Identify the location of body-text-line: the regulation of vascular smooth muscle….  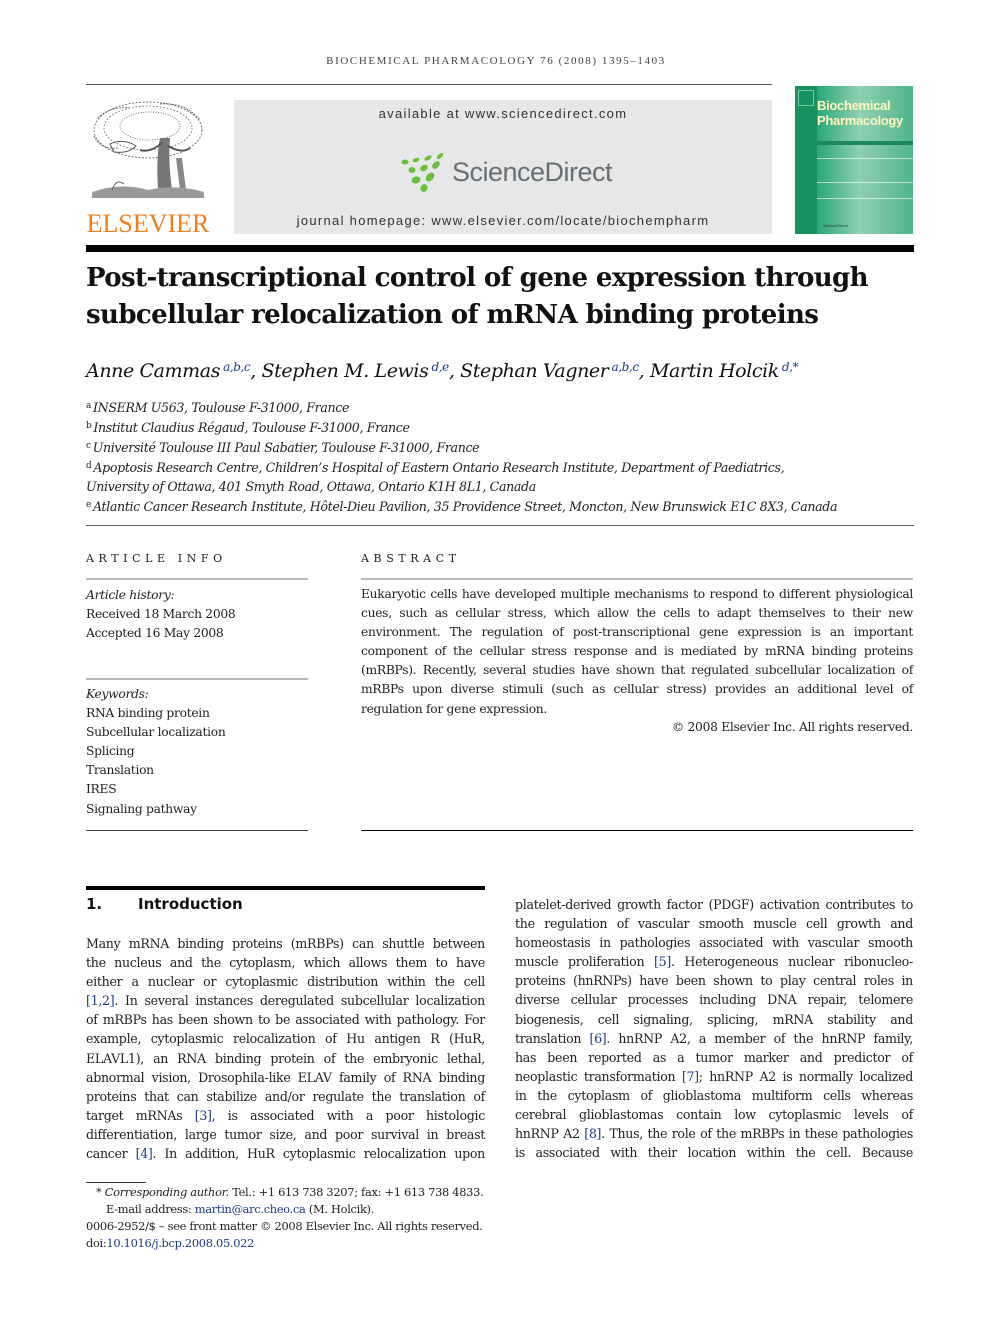
(714, 924).